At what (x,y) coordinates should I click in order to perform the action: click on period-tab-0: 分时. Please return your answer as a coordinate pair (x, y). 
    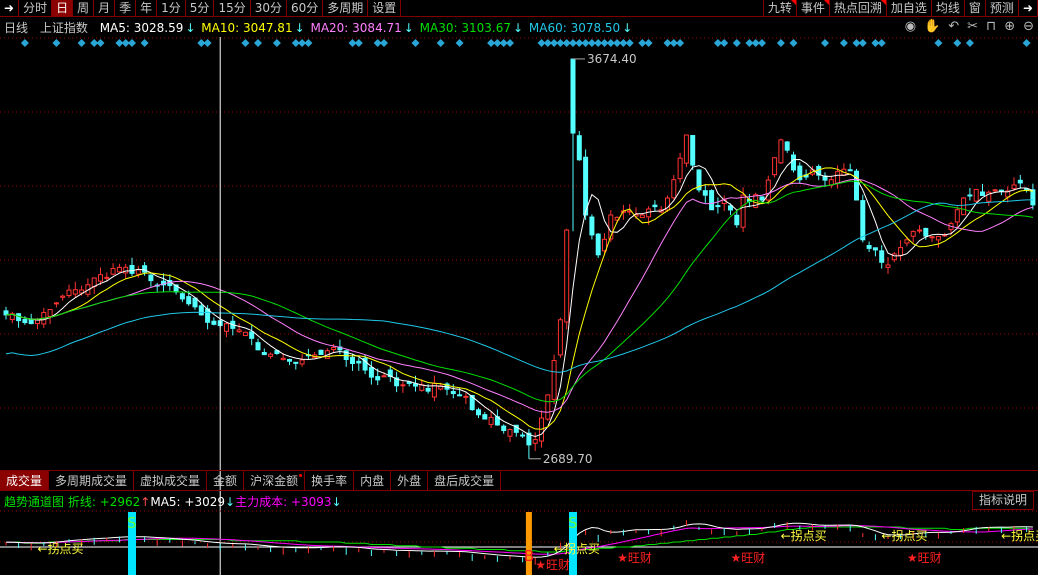
    Looking at the image, I should click on (36, 8).